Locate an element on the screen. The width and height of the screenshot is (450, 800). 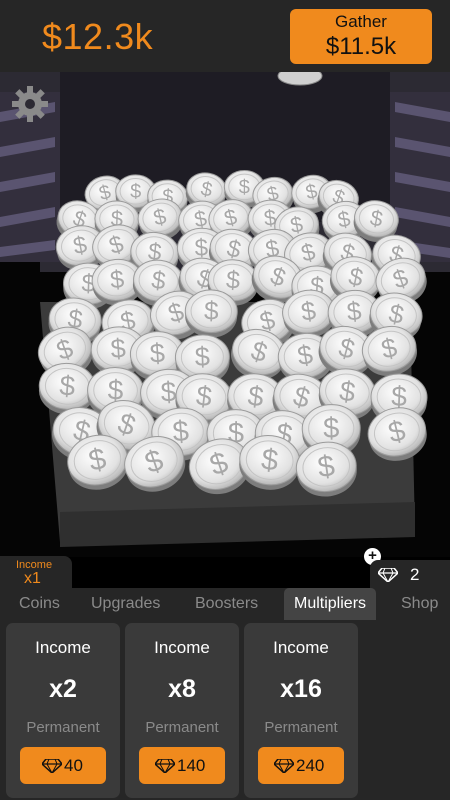
tab-shop: Shop is located at coordinates (419, 604).